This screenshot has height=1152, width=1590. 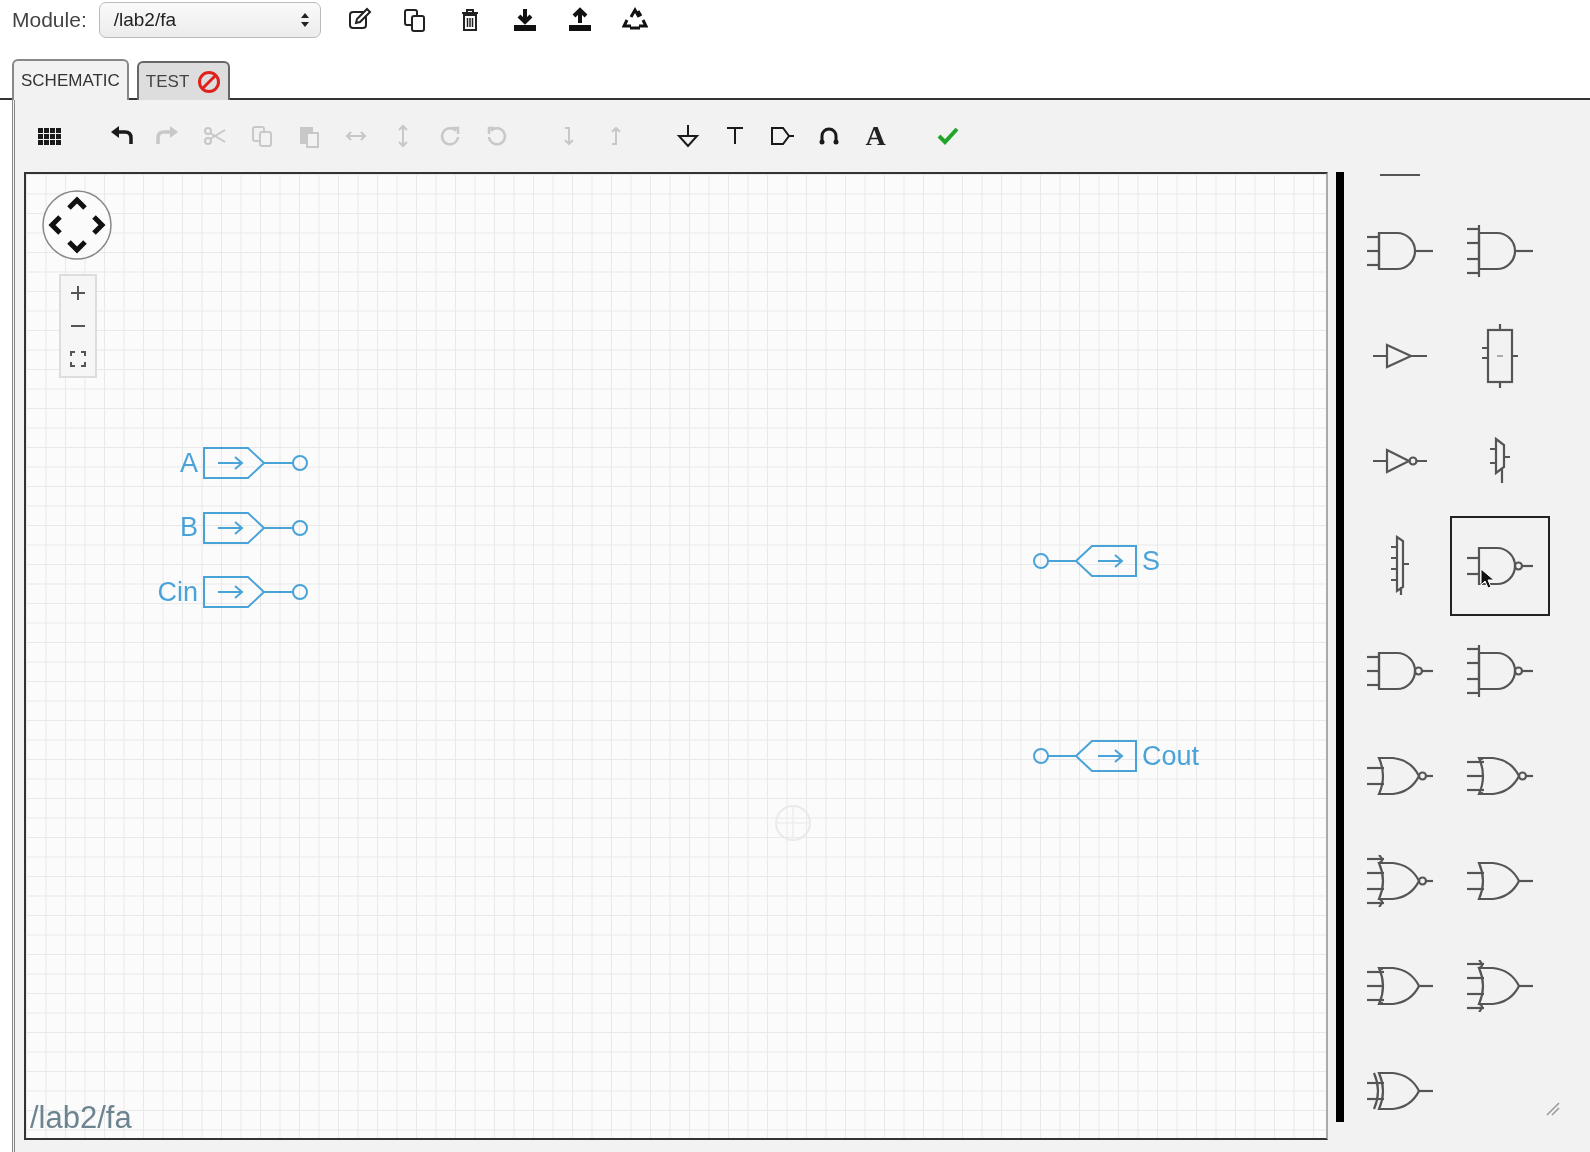 What do you see at coordinates (81, 1118) in the screenshot?
I see `module-path-label: /lab2/fa` at bounding box center [81, 1118].